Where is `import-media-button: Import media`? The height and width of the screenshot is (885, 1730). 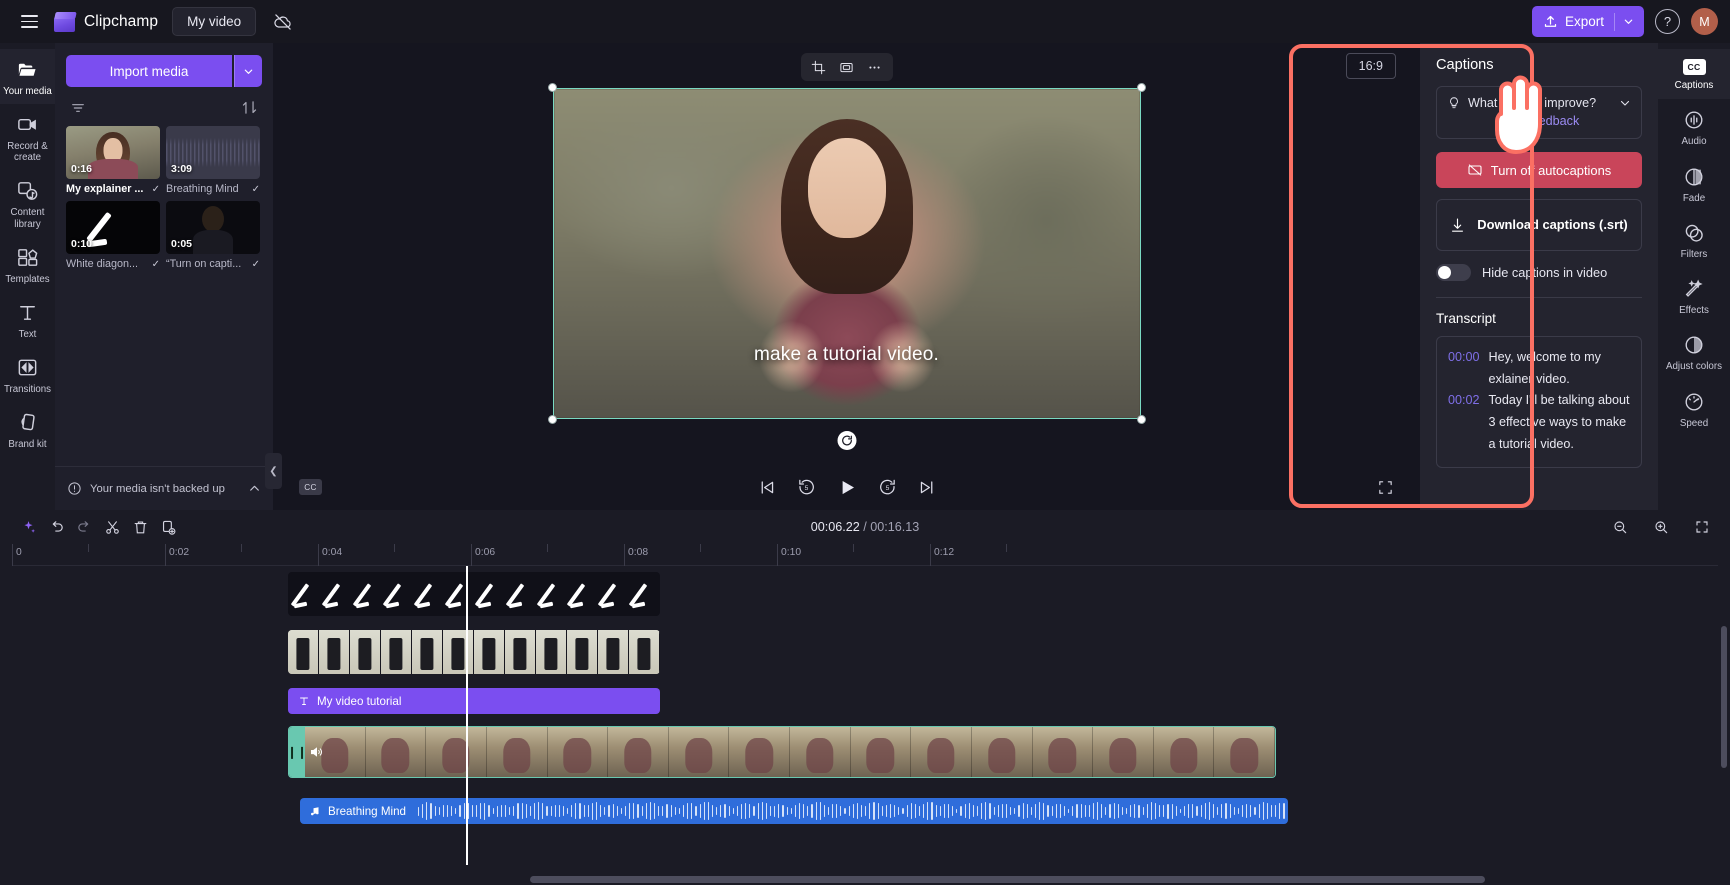 import-media-button: Import media is located at coordinates (149, 71).